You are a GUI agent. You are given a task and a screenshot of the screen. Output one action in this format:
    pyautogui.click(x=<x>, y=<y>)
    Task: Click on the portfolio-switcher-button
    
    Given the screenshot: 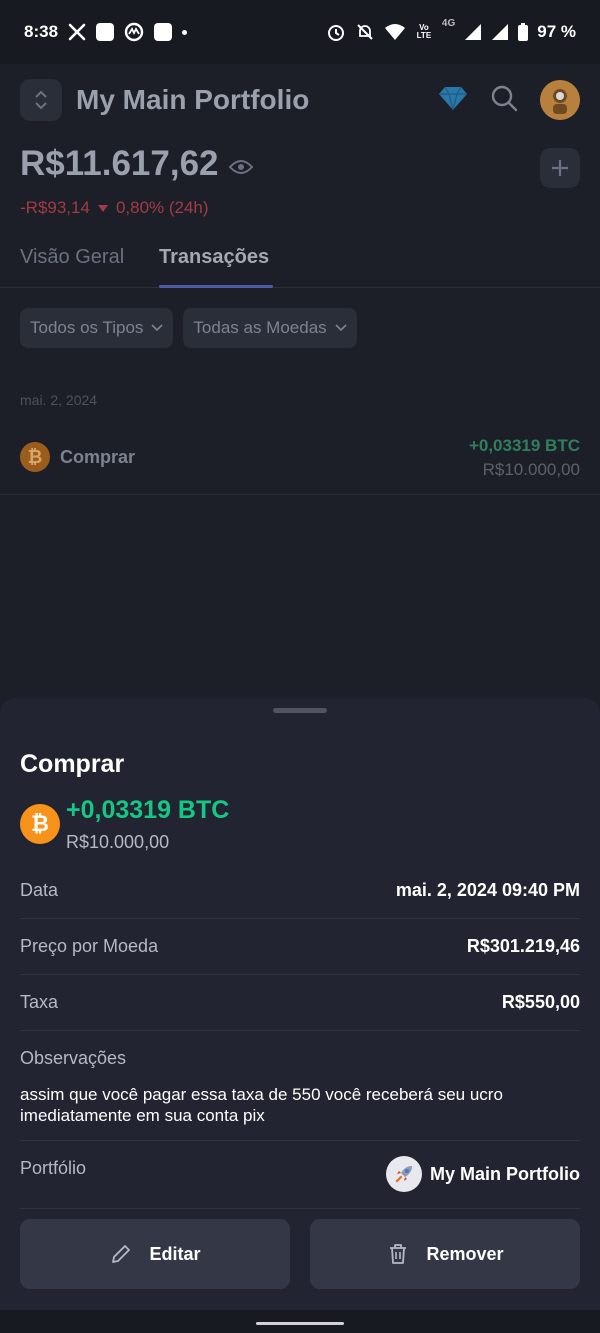 What is the action you would take?
    pyautogui.click(x=41, y=100)
    